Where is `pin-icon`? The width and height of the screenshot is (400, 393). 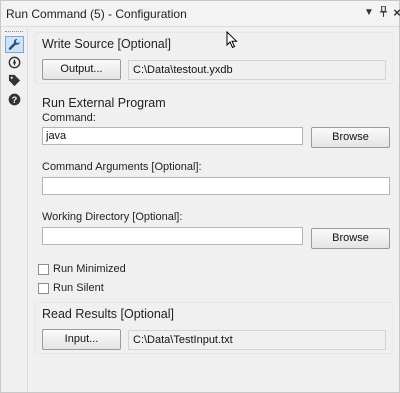
pin-icon is located at coordinates (383, 12).